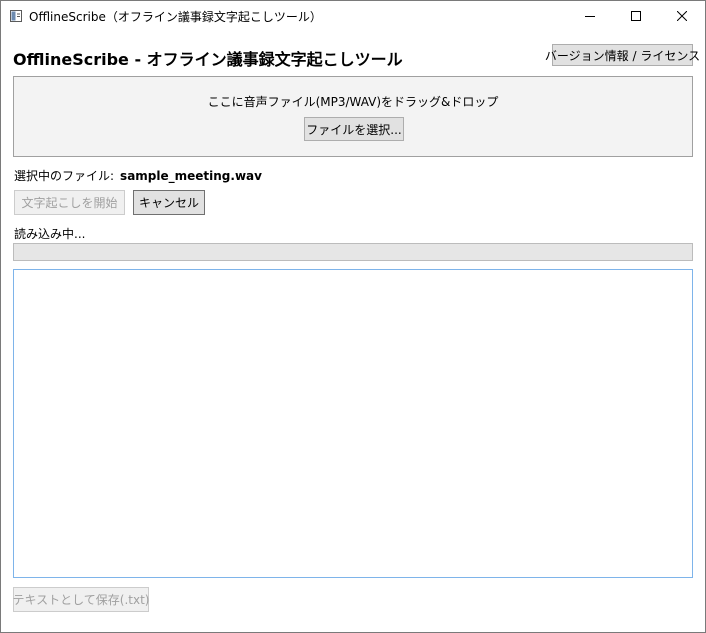 This screenshot has height=633, width=706. What do you see at coordinates (622, 55) in the screenshot?
I see `version-license-button: バージョン情報 / ライセンス` at bounding box center [622, 55].